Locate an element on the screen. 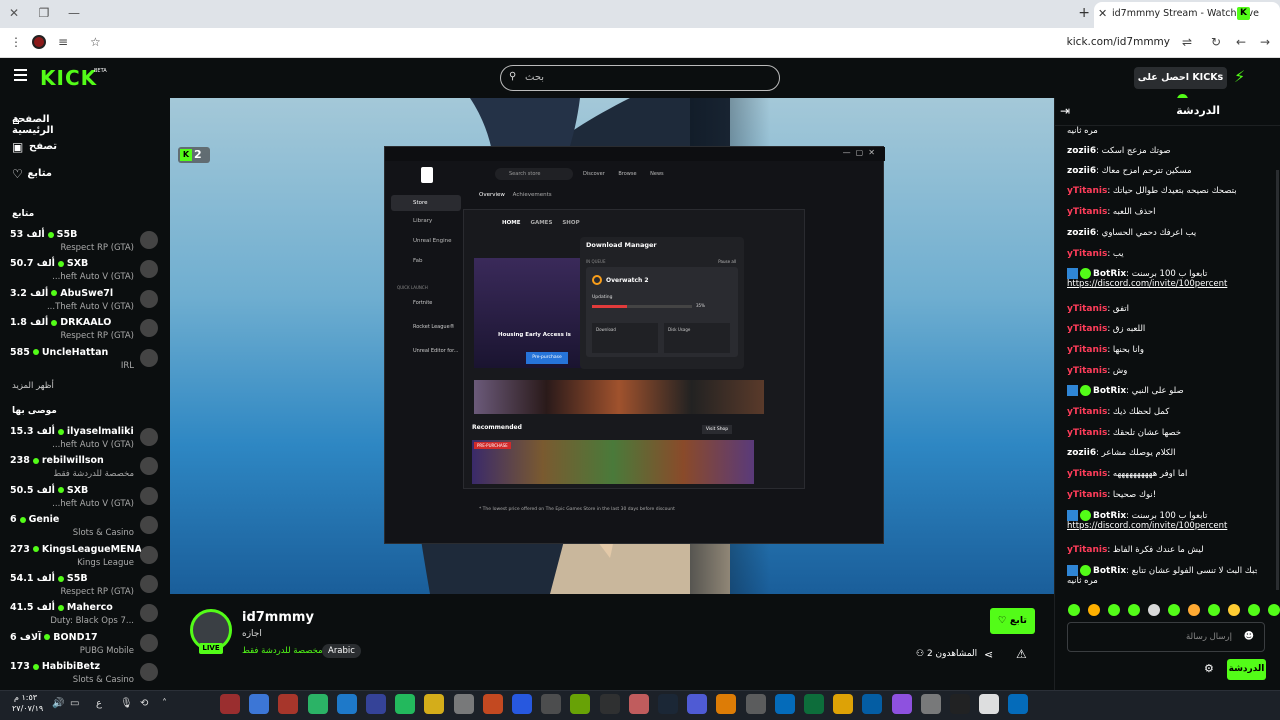  recommended-channel: 273 KingsLeagueMENA Kings League is located at coordinates (86, 558).